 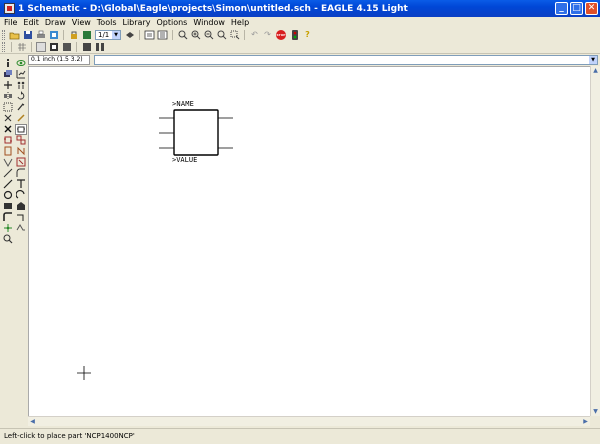 I want to click on move-icon, so click(x=8, y=85).